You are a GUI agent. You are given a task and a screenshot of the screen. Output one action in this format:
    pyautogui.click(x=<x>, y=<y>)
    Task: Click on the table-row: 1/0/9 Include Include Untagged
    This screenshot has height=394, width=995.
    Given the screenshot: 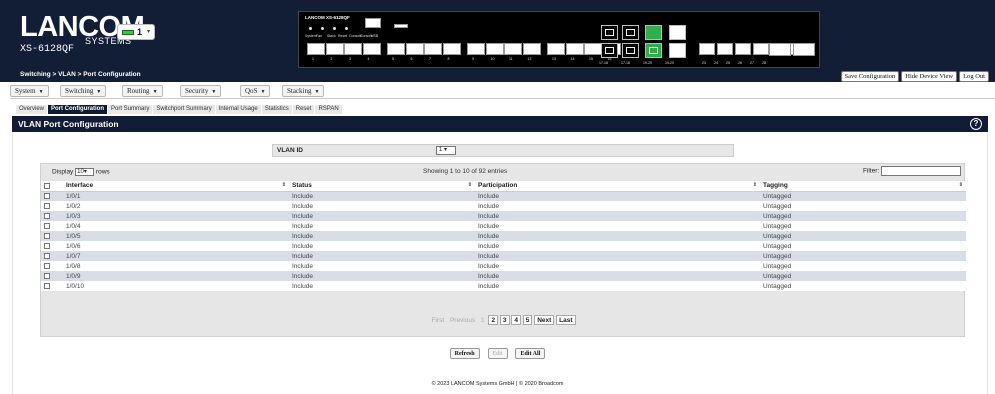 What is the action you would take?
    pyautogui.click(x=503, y=276)
    